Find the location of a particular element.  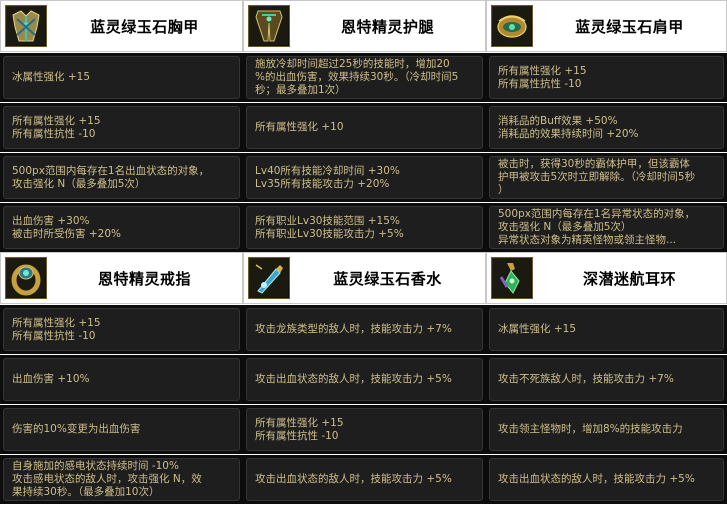

equipment-header: 恩特精灵戒指 is located at coordinates (121, 278).